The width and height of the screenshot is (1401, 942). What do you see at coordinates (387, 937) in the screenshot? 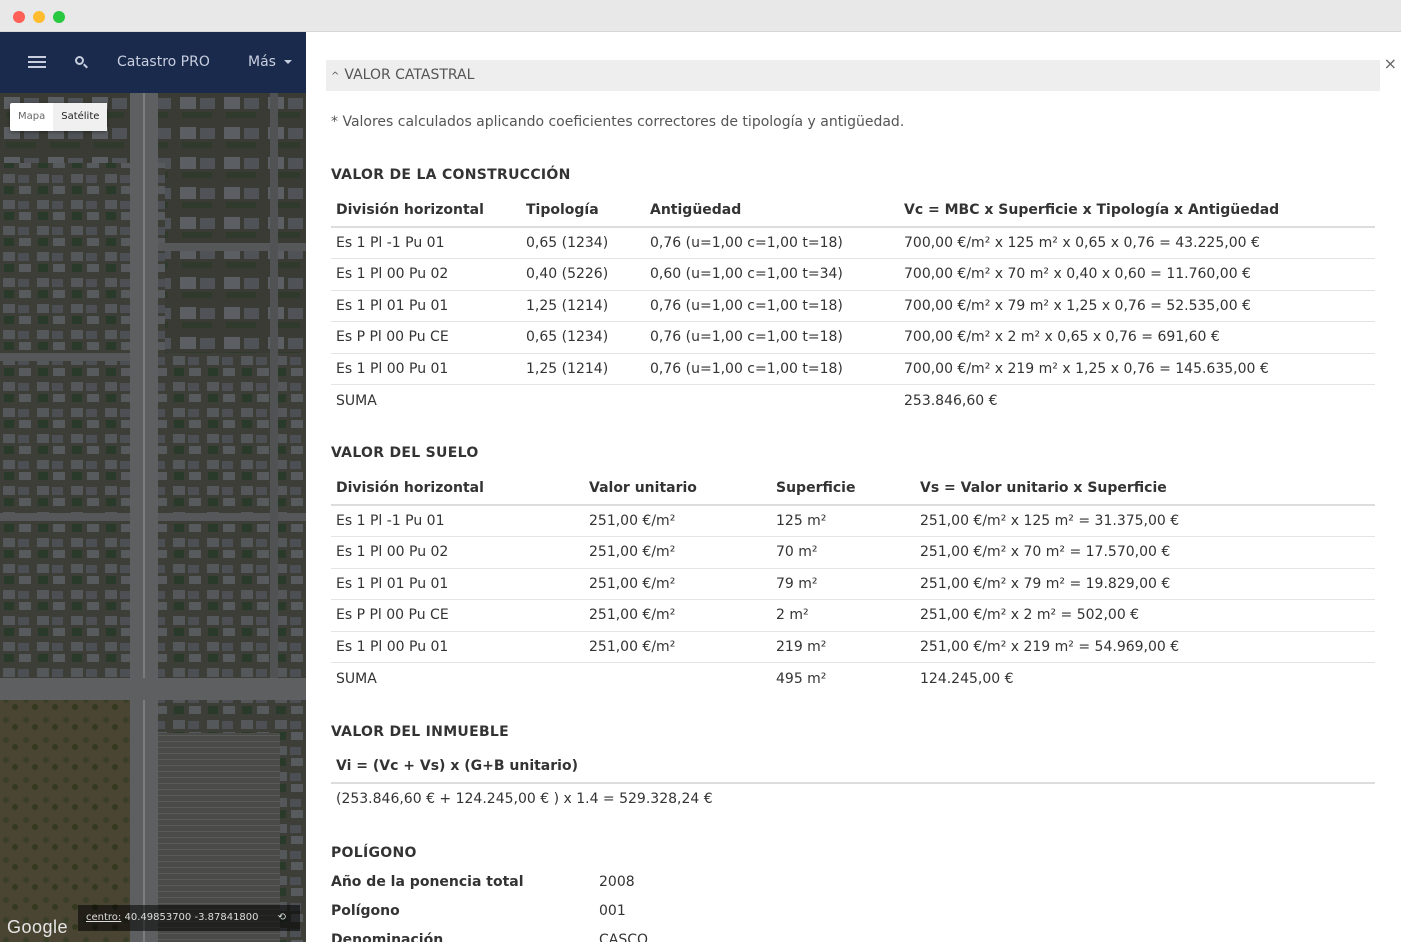
I see `poligono-key: Denominación` at bounding box center [387, 937].